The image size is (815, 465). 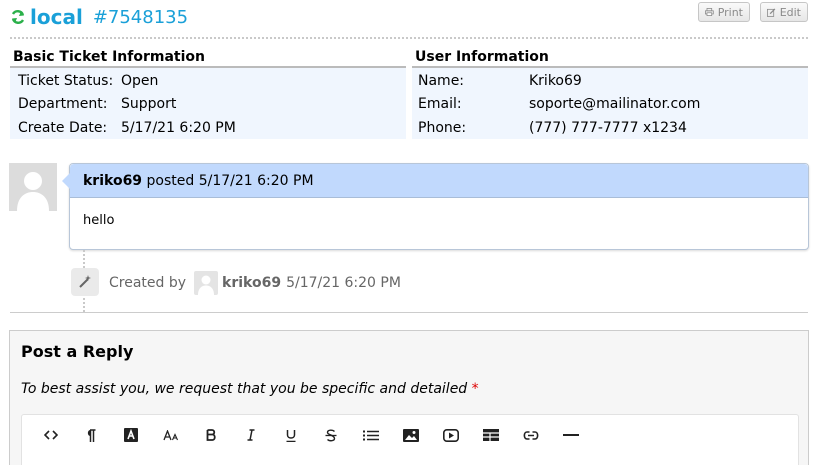 What do you see at coordinates (615, 104) in the screenshot?
I see `info-value: soporte@mailinator.com` at bounding box center [615, 104].